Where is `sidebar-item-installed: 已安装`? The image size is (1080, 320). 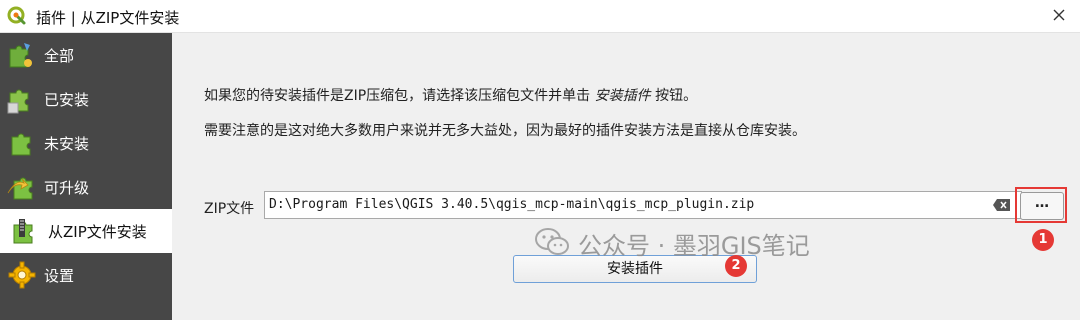
sidebar-item-installed: 已安装 is located at coordinates (86, 99).